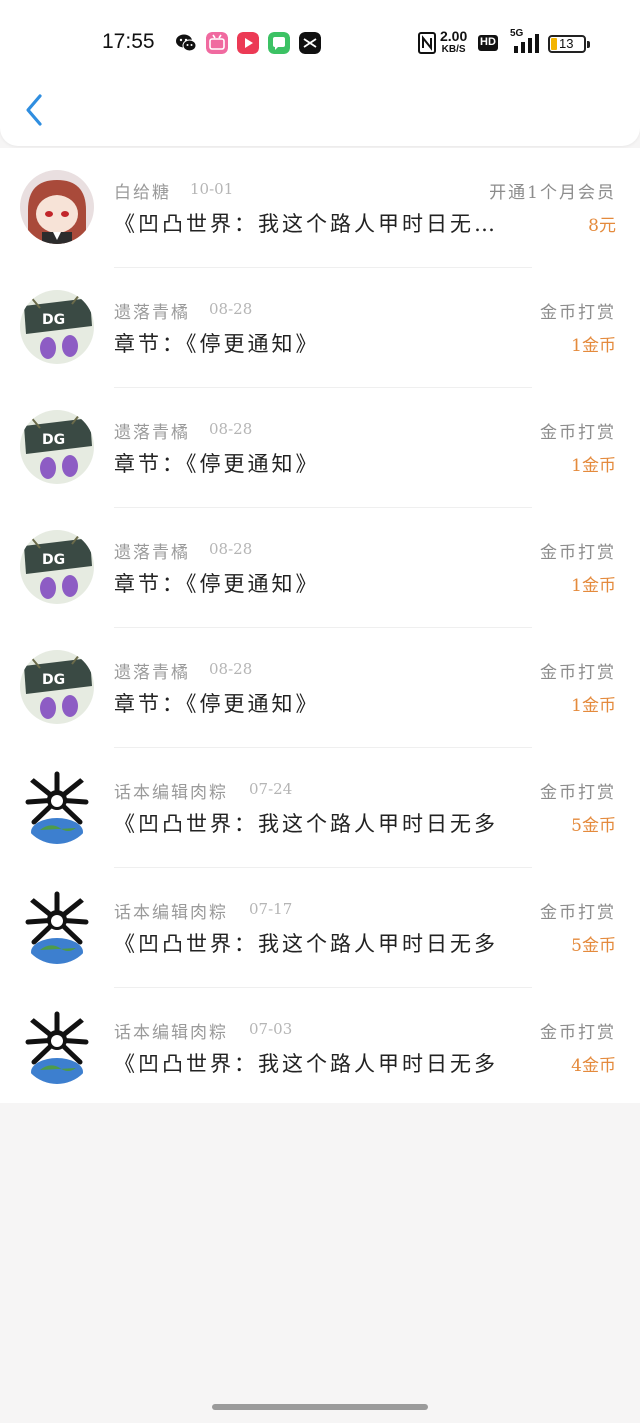 The image size is (640, 1423). I want to click on battery-icon: 13, so click(569, 44).